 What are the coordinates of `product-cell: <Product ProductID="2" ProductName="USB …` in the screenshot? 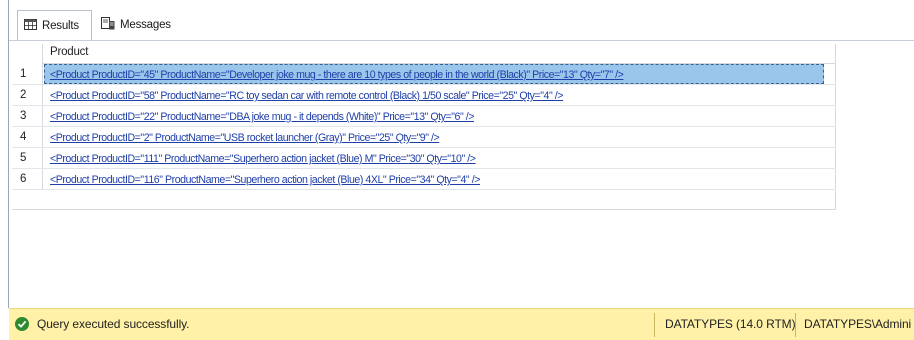 It's located at (440, 137).